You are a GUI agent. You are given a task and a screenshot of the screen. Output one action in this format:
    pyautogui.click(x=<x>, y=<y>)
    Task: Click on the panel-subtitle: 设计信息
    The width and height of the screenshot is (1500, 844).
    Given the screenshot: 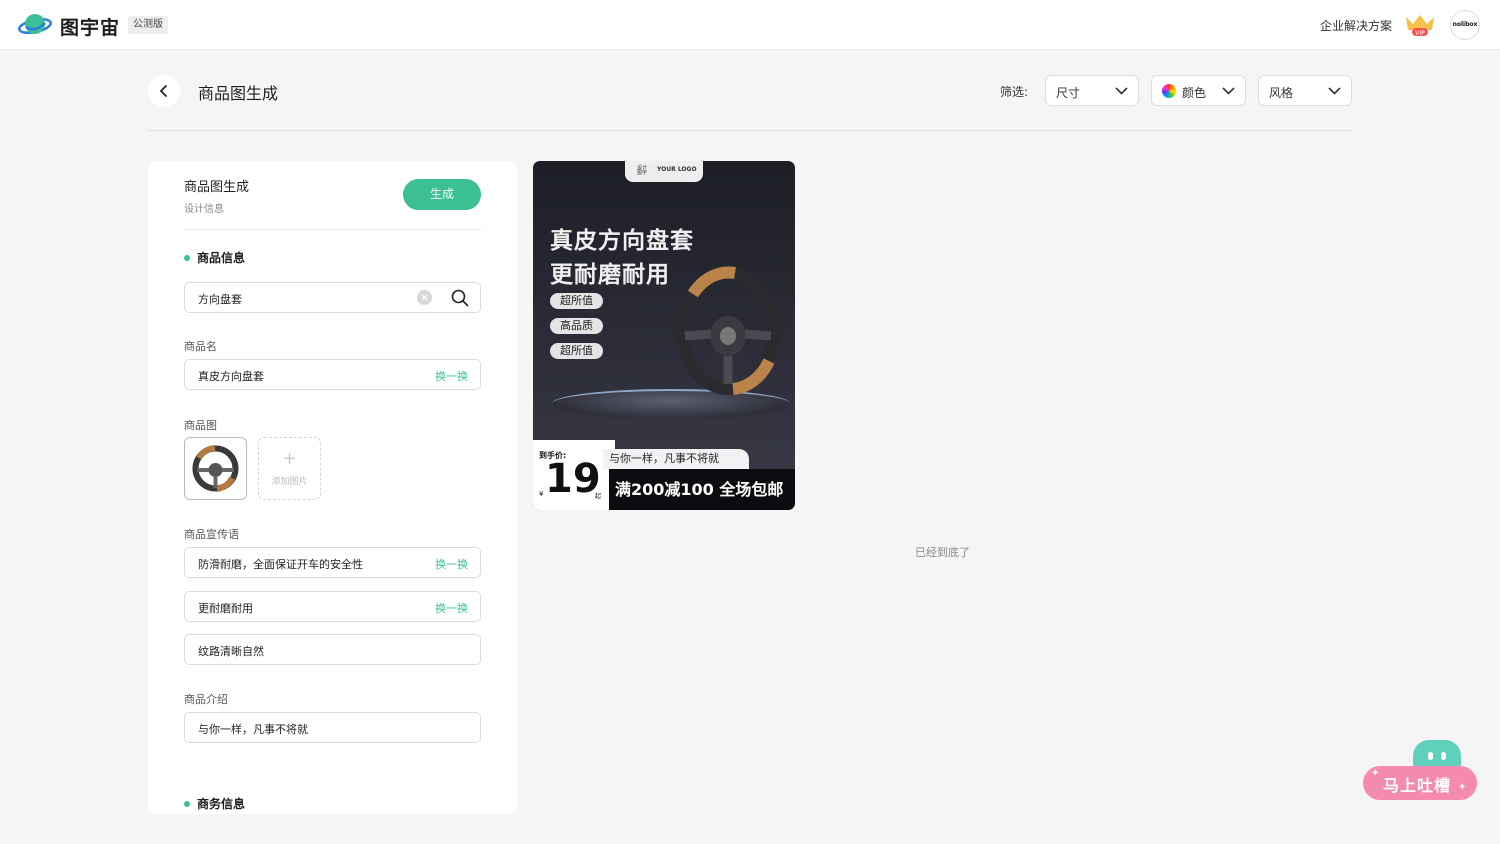 What is the action you would take?
    pyautogui.click(x=204, y=209)
    